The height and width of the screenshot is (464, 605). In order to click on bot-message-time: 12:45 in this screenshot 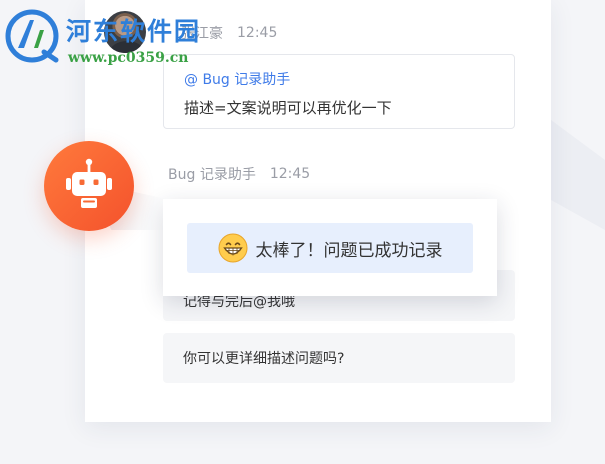, I will do `click(290, 174)`.